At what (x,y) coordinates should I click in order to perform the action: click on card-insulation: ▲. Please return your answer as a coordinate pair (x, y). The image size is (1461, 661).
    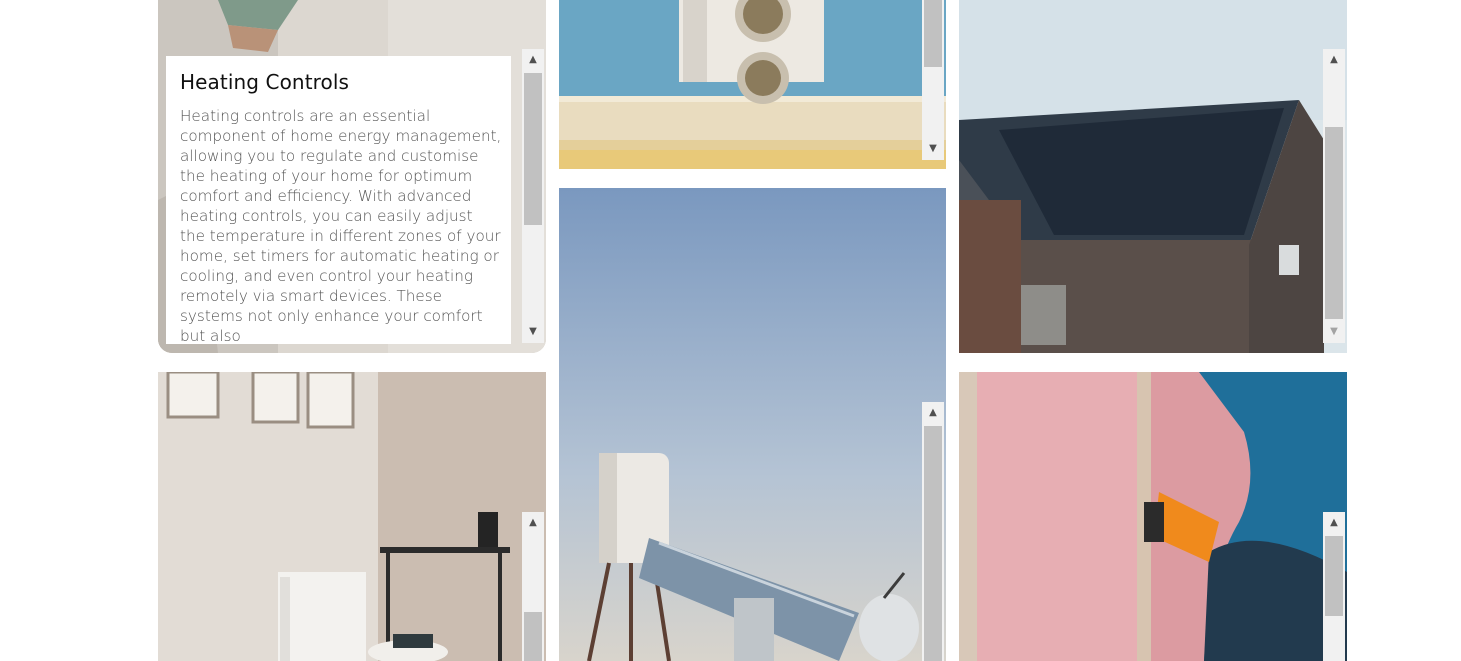
    Looking at the image, I should click on (1153, 516).